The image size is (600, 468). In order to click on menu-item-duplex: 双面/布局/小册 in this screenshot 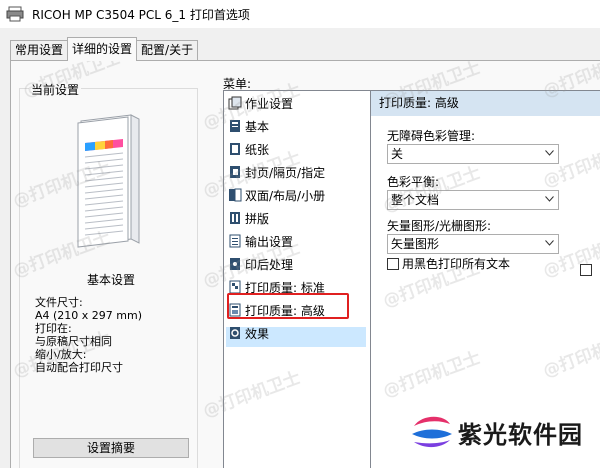, I will do `click(276, 195)`.